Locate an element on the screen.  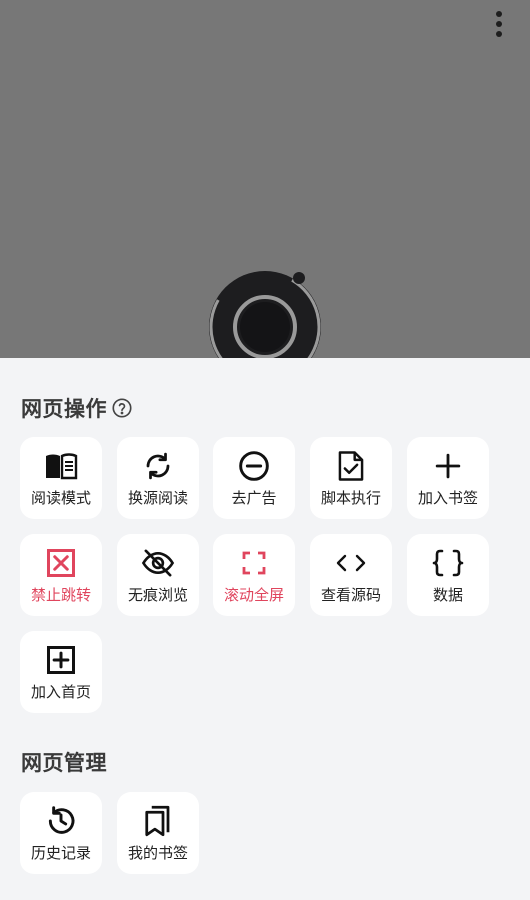
section-title-web-actions: 网页操作 is located at coordinates (77, 408).